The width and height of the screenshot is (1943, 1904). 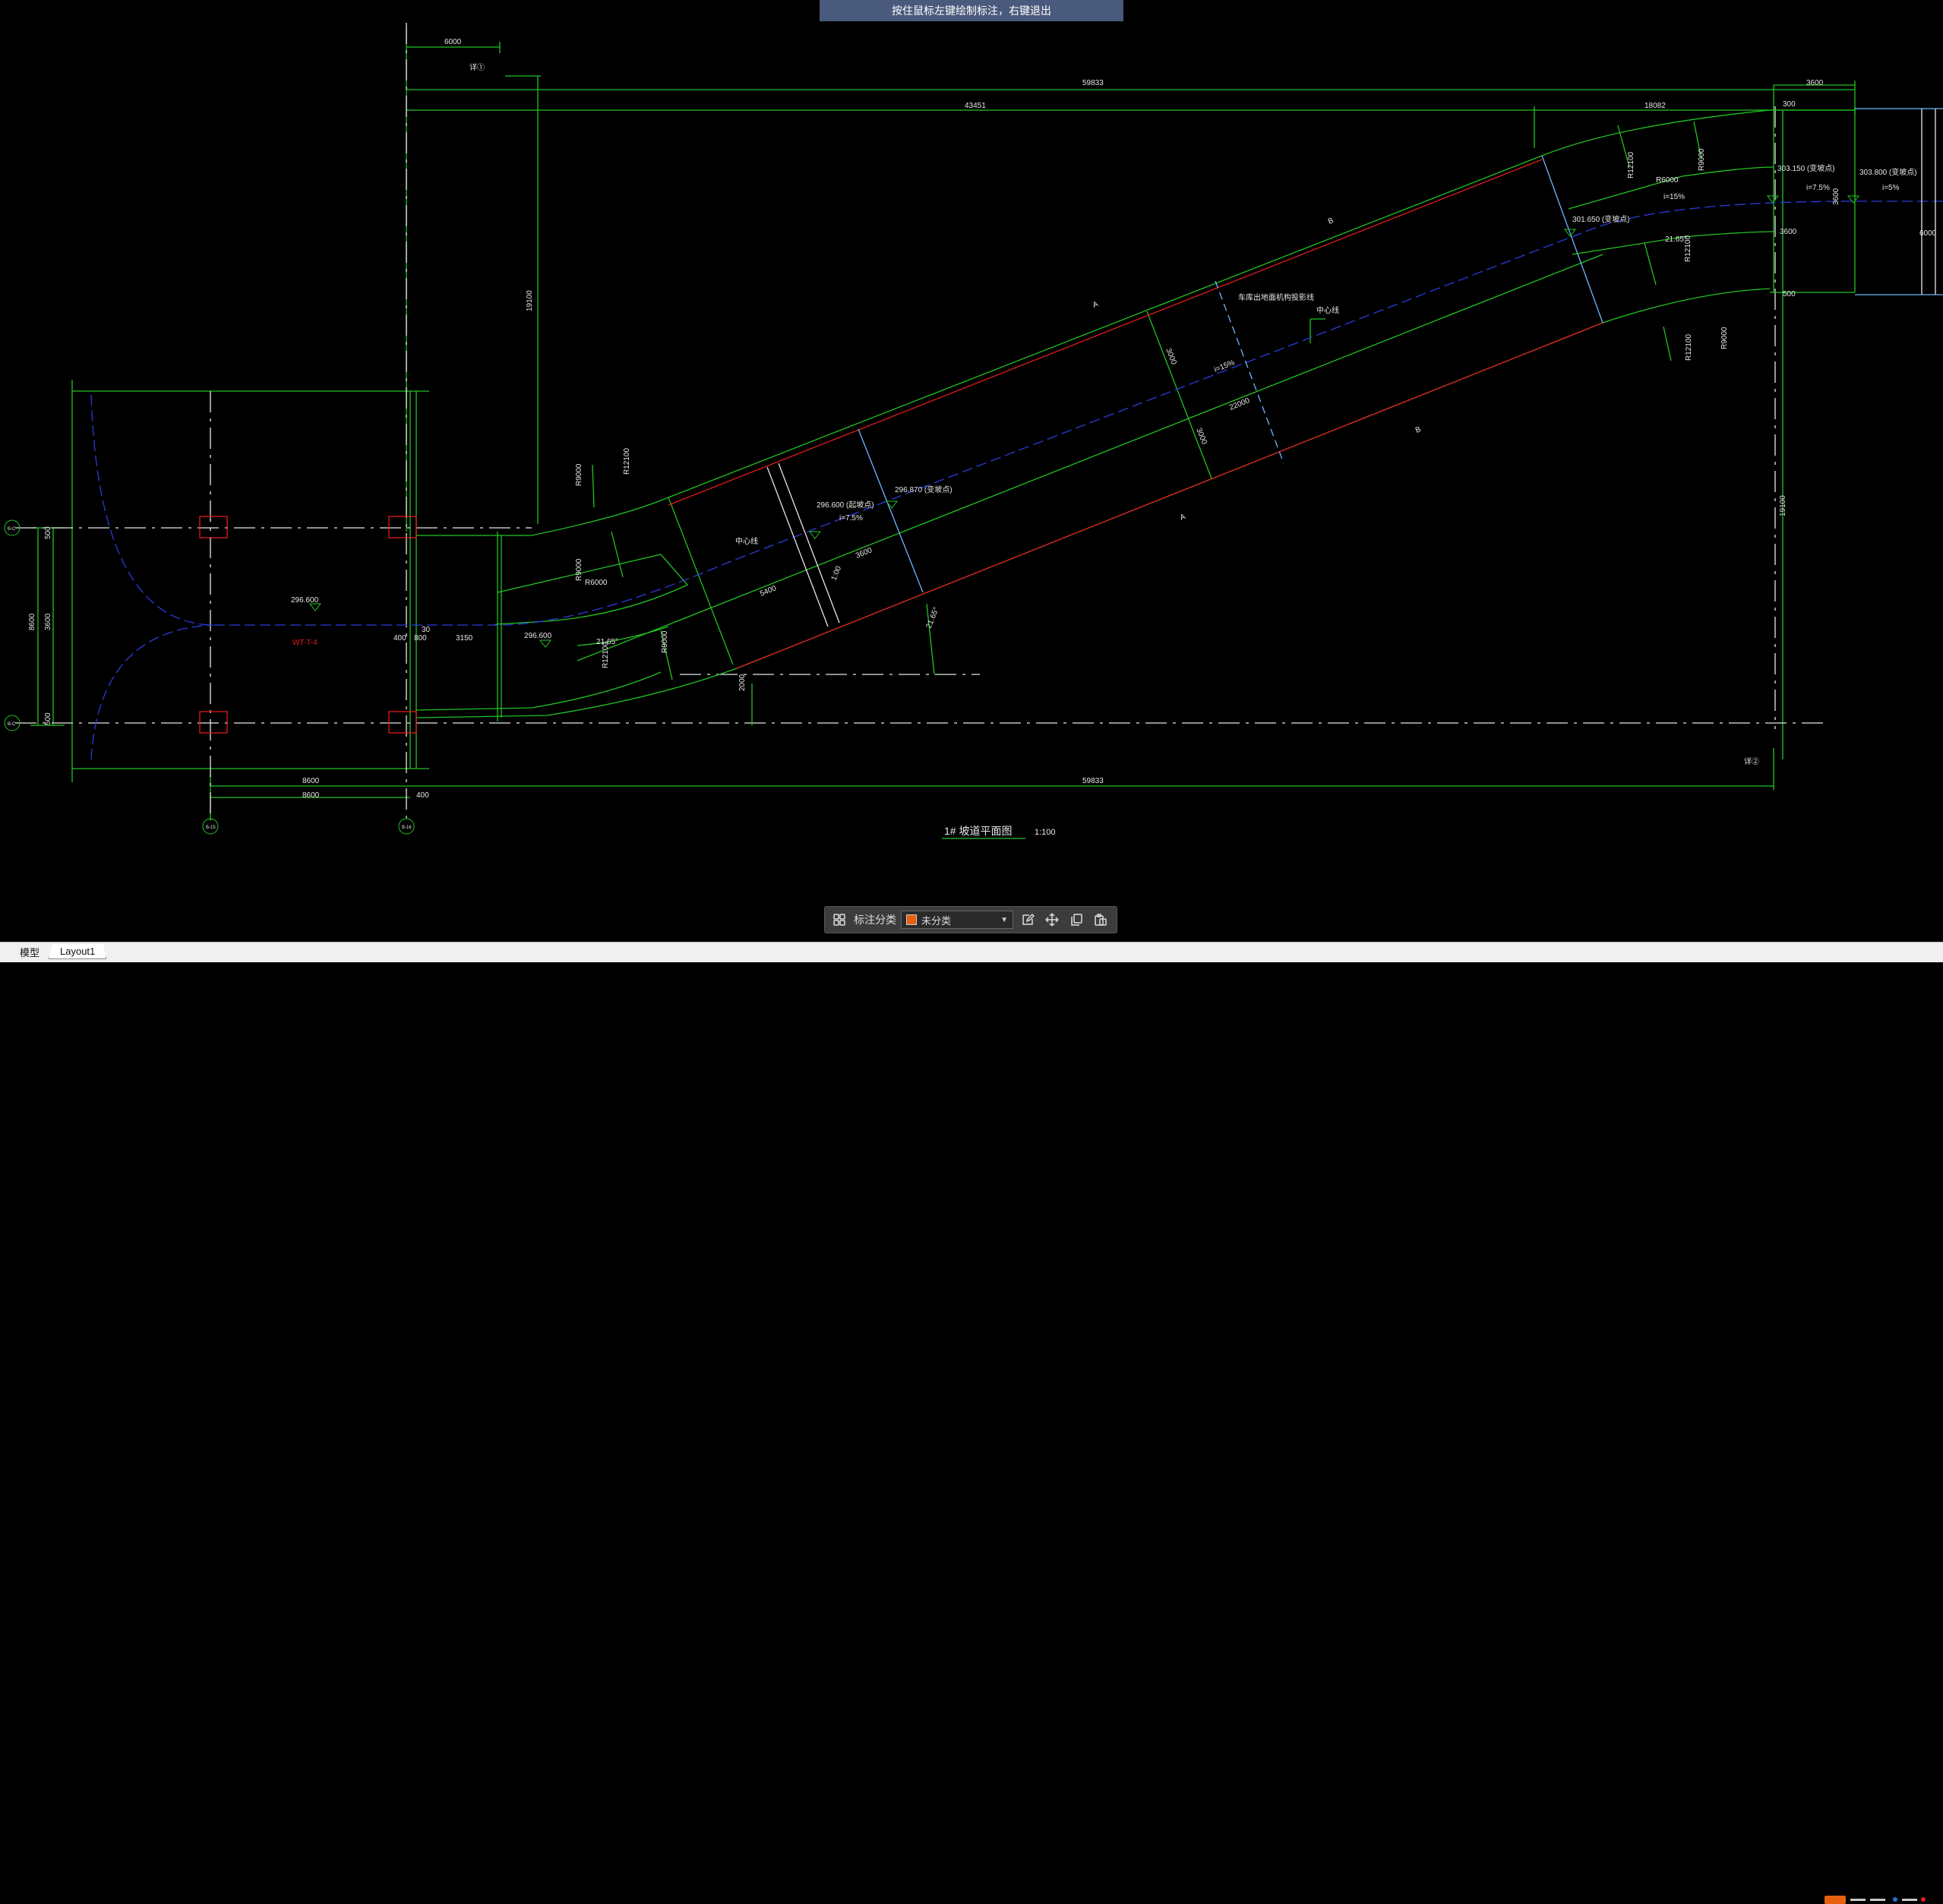 What do you see at coordinates (1096, 305) in the screenshot?
I see `label-ref-3: A` at bounding box center [1096, 305].